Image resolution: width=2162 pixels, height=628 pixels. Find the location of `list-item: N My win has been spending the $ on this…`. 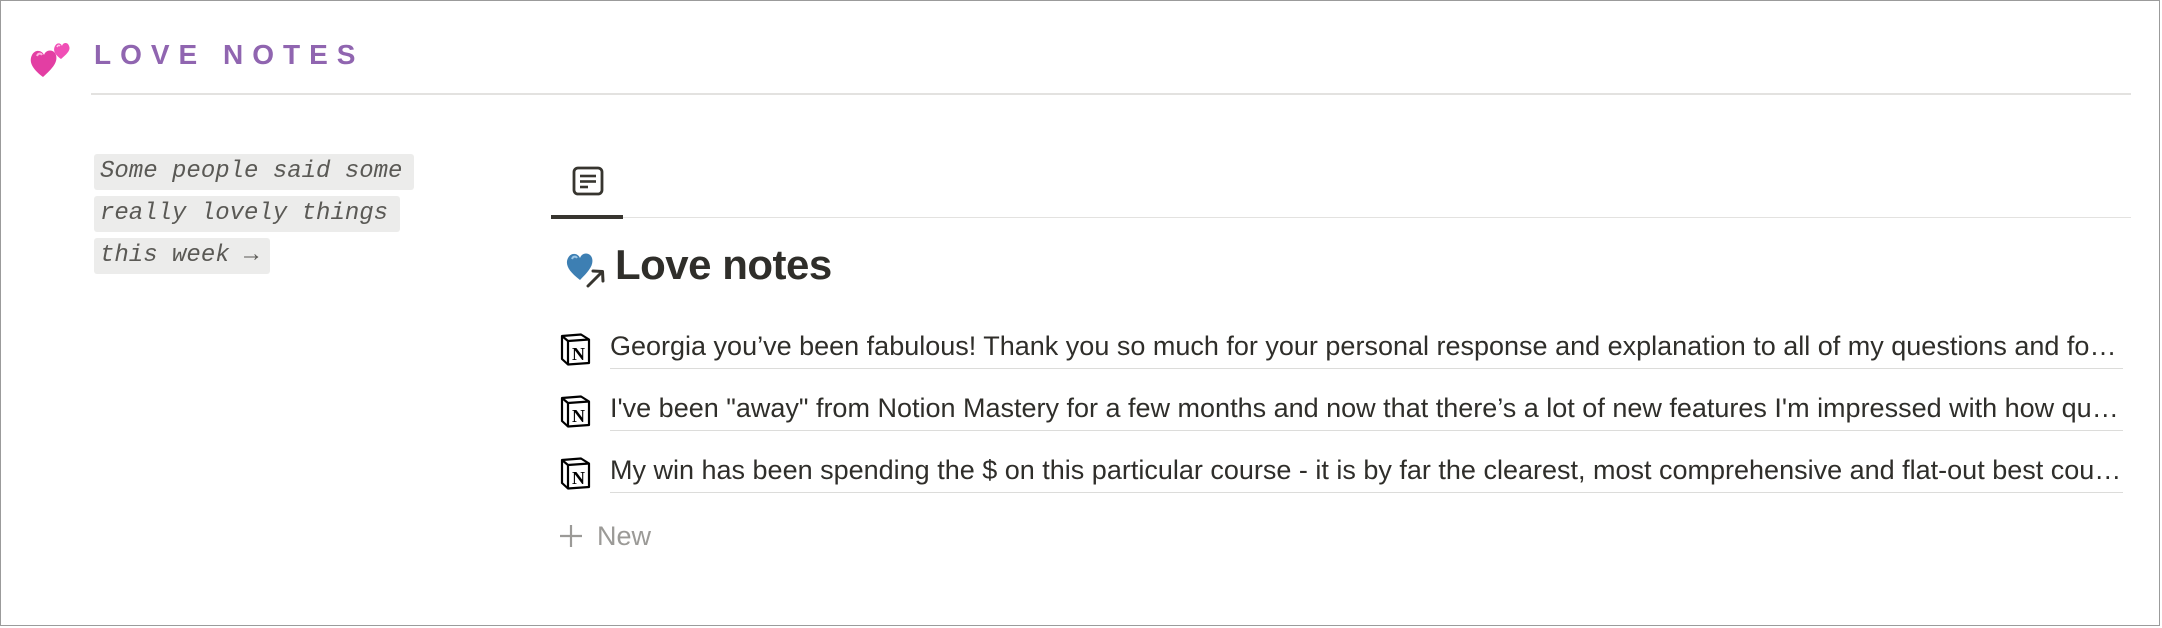

list-item: N My win has been spending the $ on this… is located at coordinates (1340, 482).